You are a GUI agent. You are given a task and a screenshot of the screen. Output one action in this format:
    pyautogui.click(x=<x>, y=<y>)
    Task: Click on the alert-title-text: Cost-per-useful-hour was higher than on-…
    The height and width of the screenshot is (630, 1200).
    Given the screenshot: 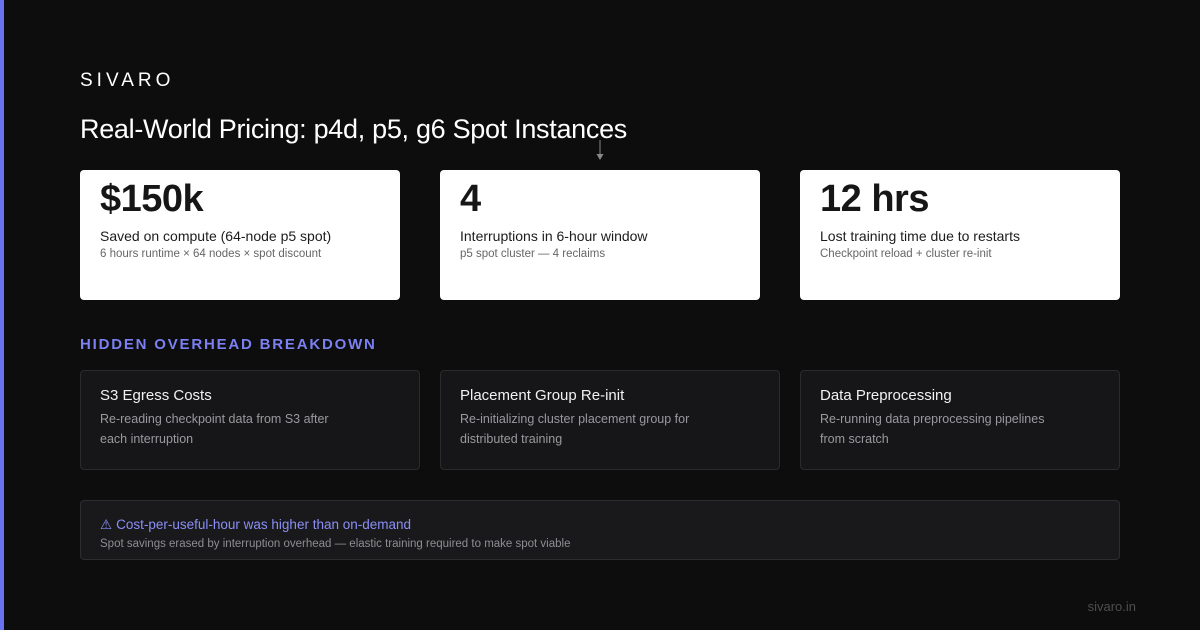 What is the action you would take?
    pyautogui.click(x=264, y=524)
    